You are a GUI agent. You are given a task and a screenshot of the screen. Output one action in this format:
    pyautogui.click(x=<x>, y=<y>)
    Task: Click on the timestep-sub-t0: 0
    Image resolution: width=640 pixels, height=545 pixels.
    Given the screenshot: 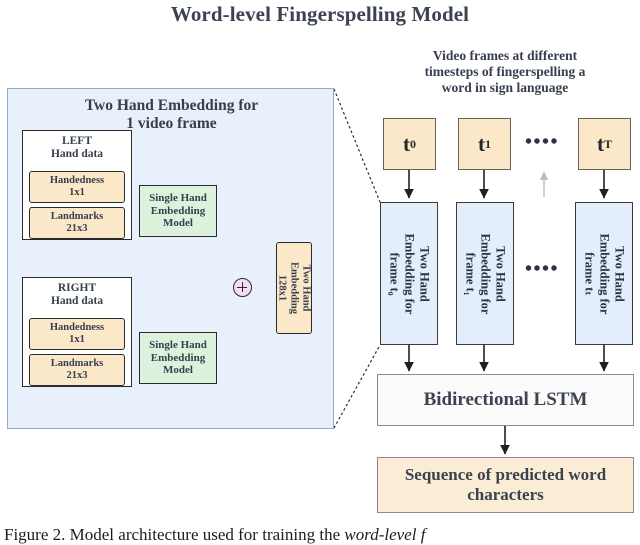 What is the action you would take?
    pyautogui.click(x=413, y=143)
    